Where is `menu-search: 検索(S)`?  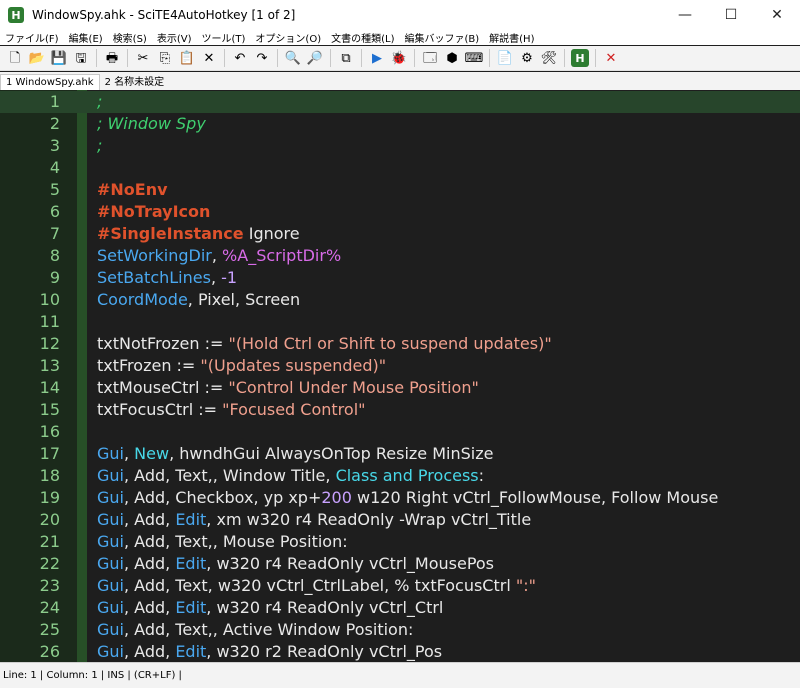 menu-search: 検索(S) is located at coordinates (130, 37).